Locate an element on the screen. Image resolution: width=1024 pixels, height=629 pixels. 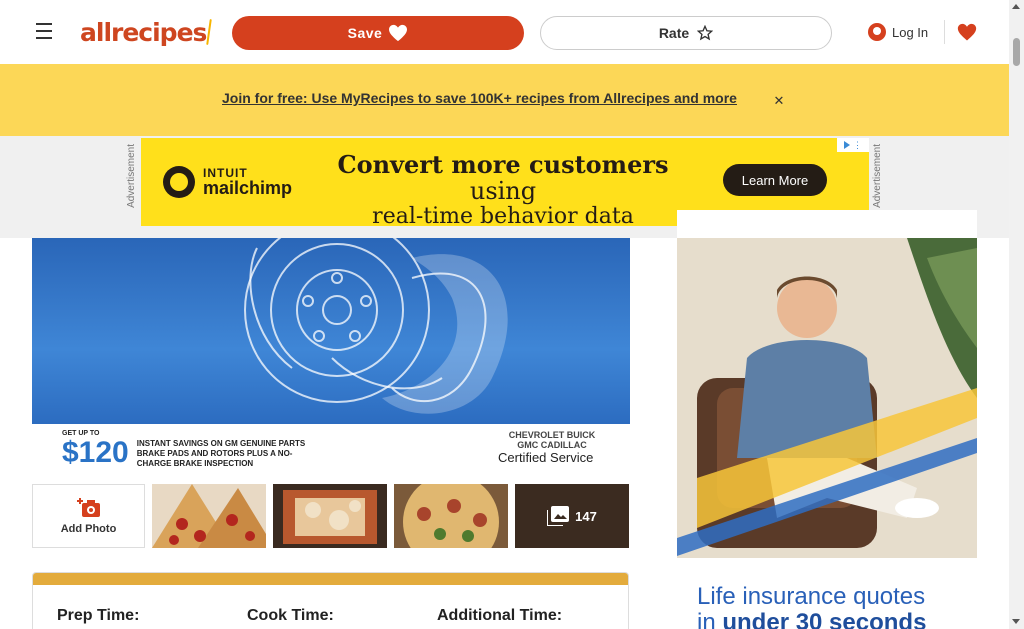
learn-more-button: Learn More is located at coordinates (775, 180).